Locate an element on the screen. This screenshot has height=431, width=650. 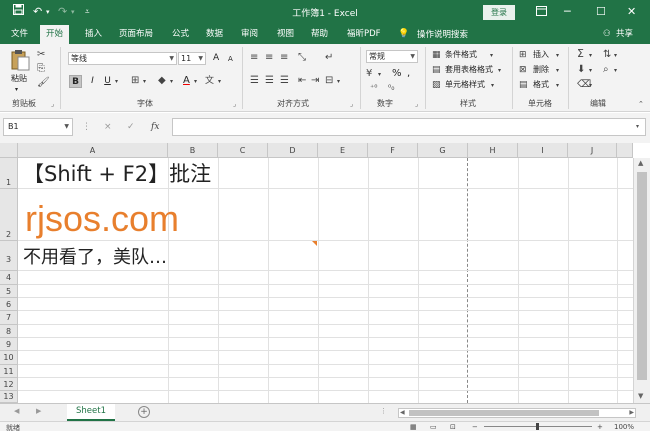
login-button: 登录 is located at coordinates (499, 12).